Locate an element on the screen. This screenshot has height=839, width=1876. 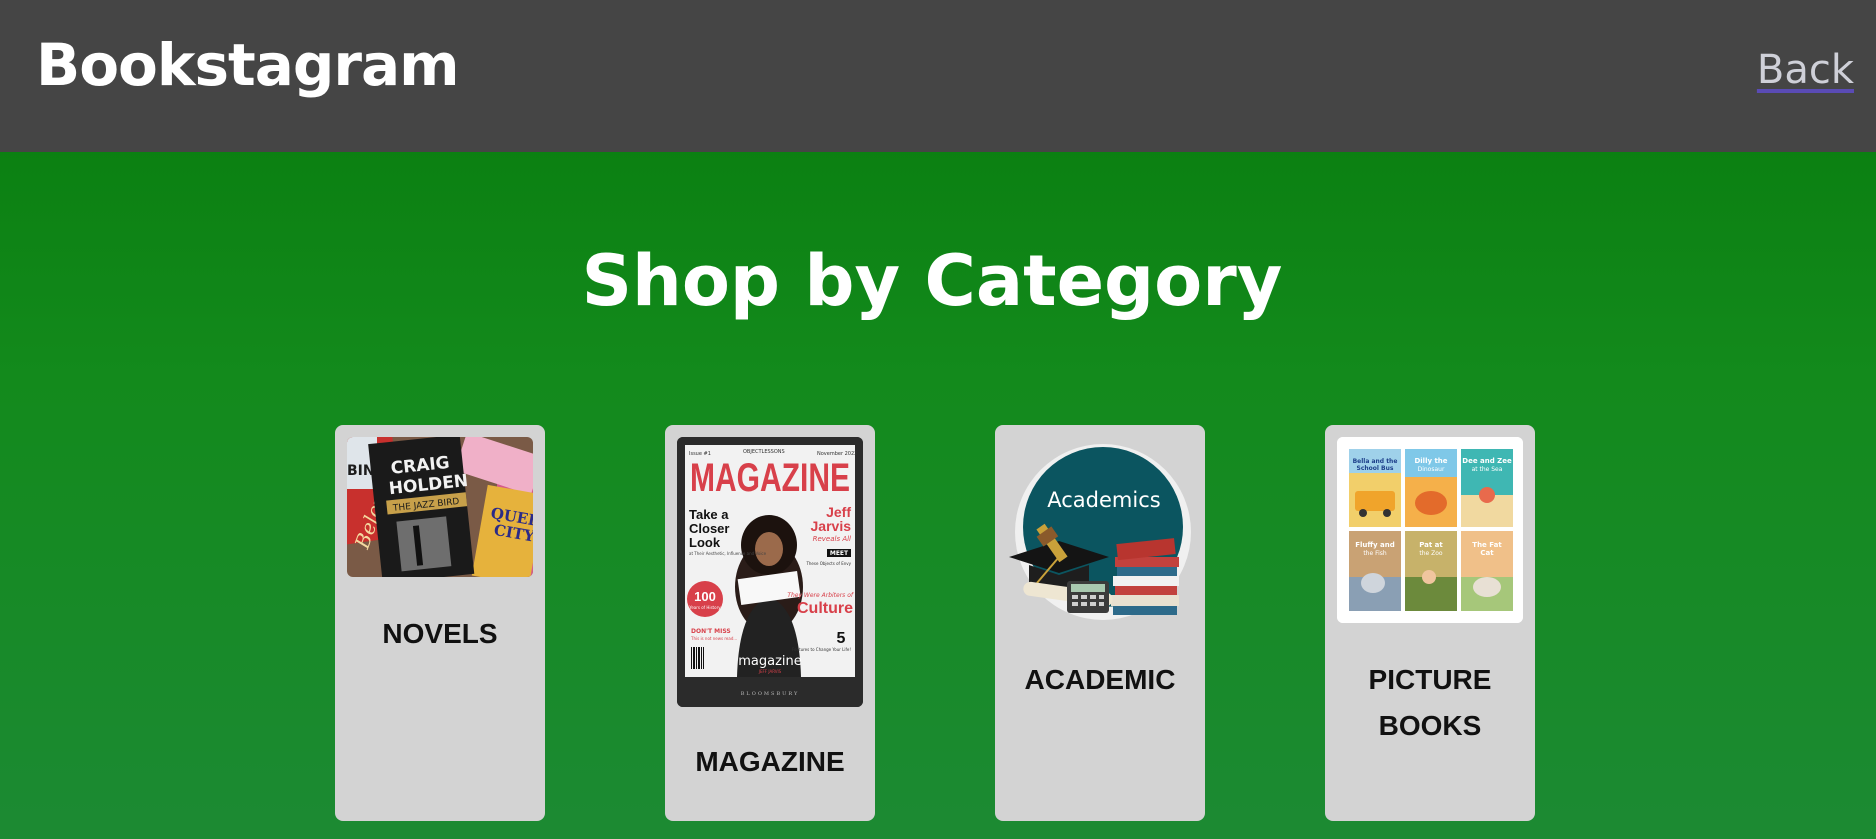
category-label-line-2: BOOKS is located at coordinates (1430, 725).